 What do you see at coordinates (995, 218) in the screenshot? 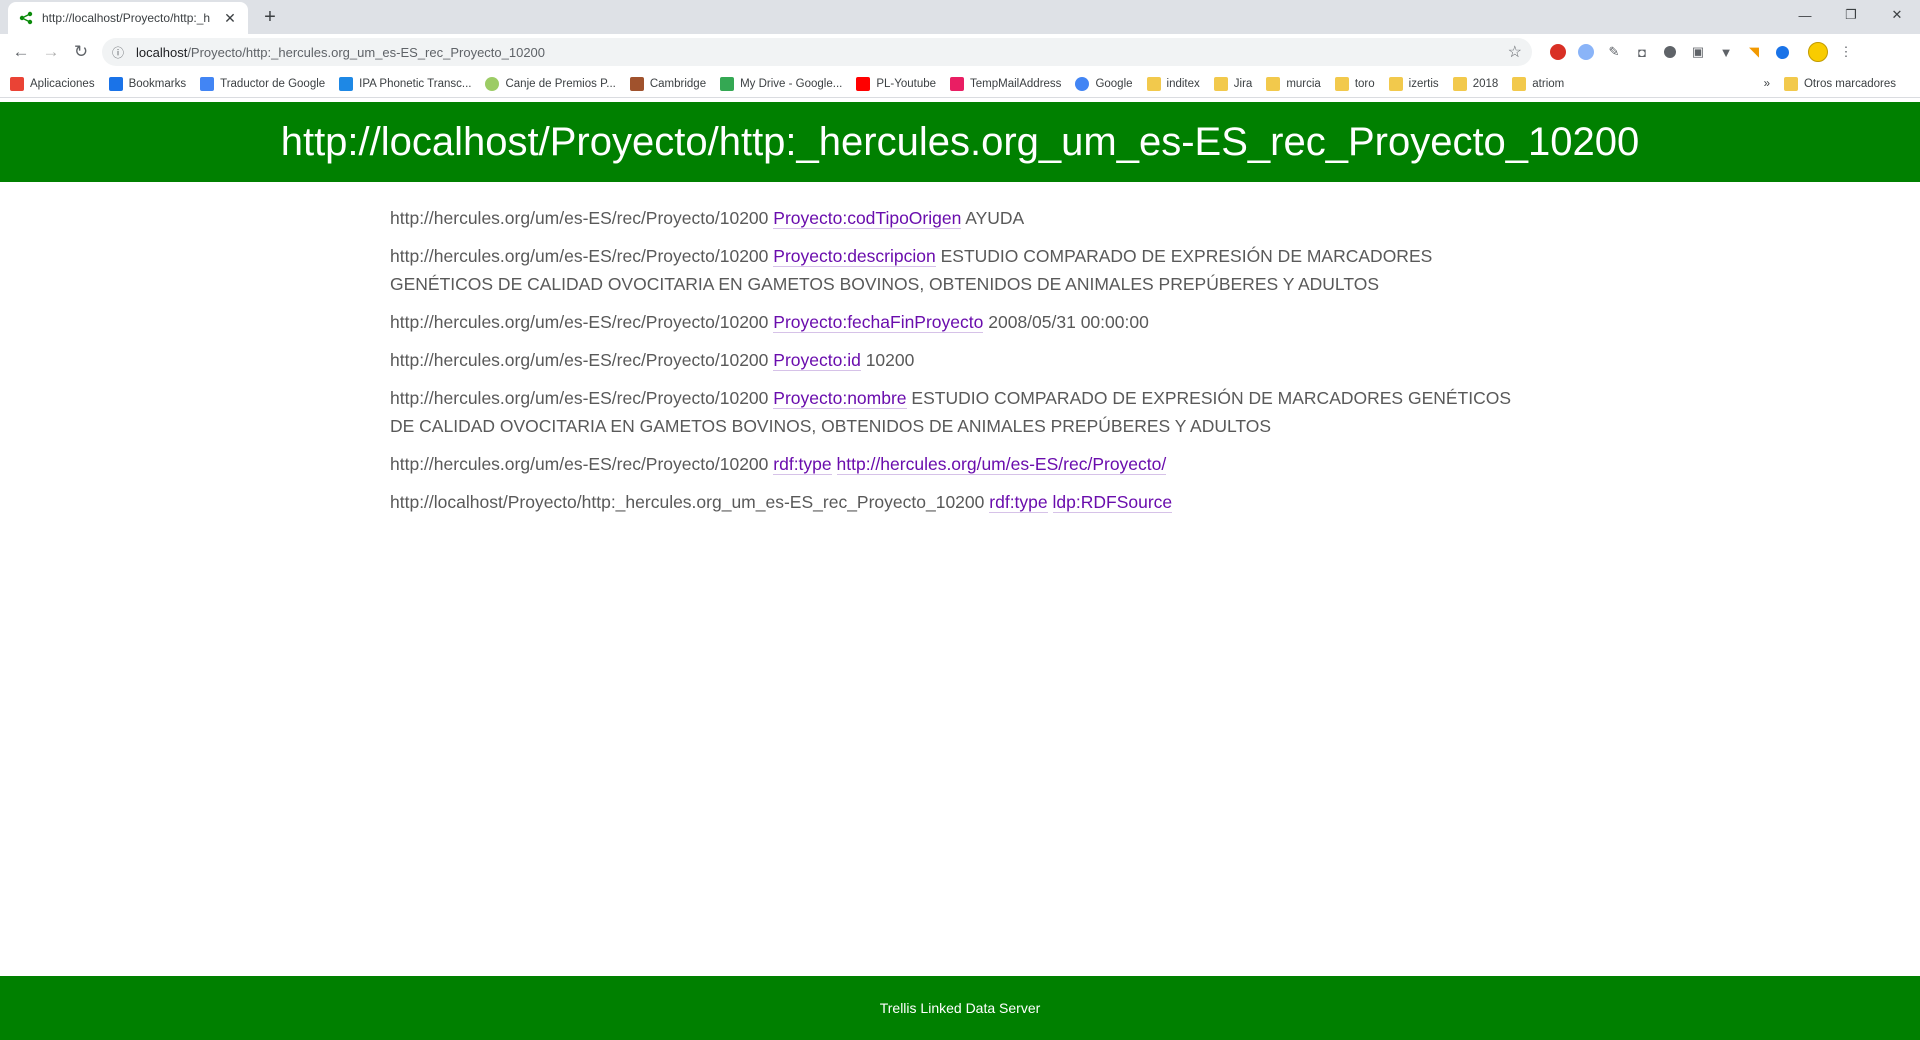
I see `triple-object: AYUDA` at bounding box center [995, 218].